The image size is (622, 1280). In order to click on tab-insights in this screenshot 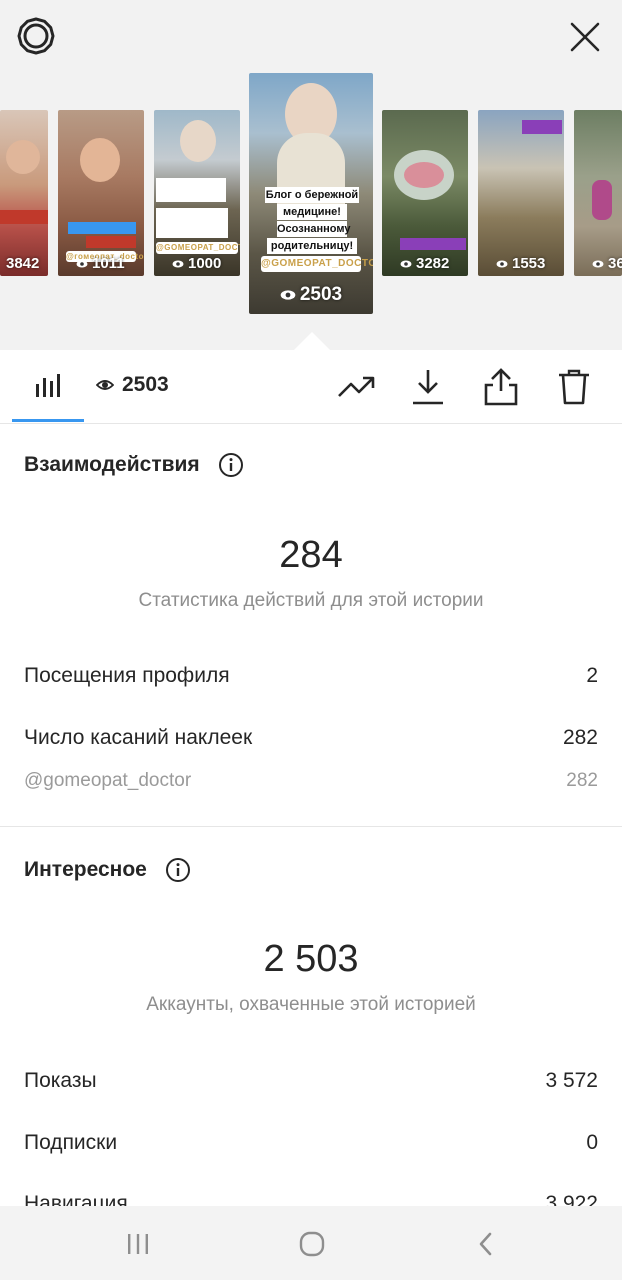, I will do `click(48, 386)`.